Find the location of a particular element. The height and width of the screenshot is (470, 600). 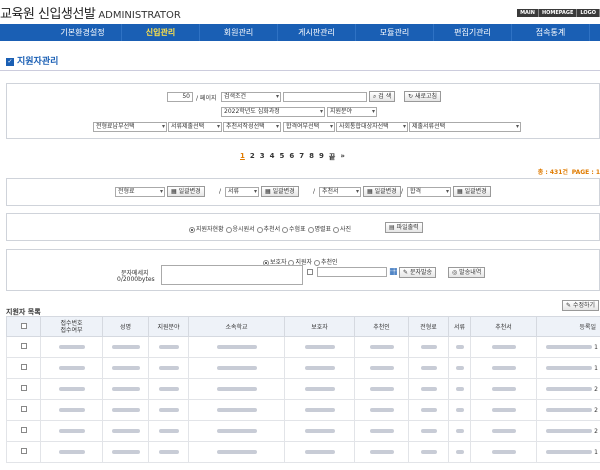

filter-social: 사회통합대상자선택 is located at coordinates (372, 127).